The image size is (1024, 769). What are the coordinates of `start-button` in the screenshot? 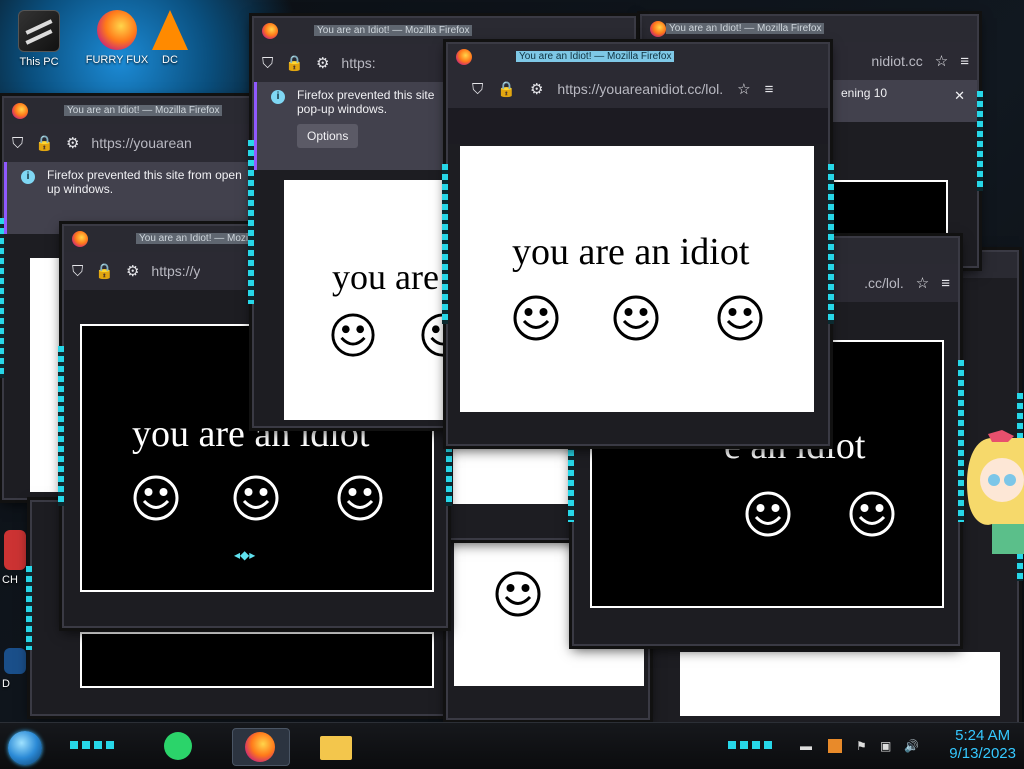 It's located at (25, 748).